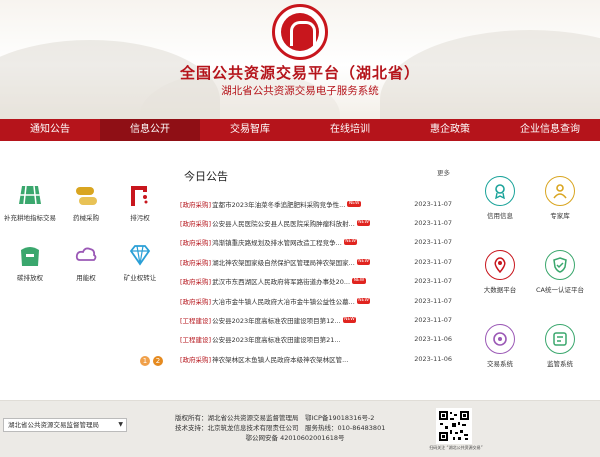 The height and width of the screenshot is (457, 600). I want to click on quick-trade-system: 交易系统, so click(500, 346).